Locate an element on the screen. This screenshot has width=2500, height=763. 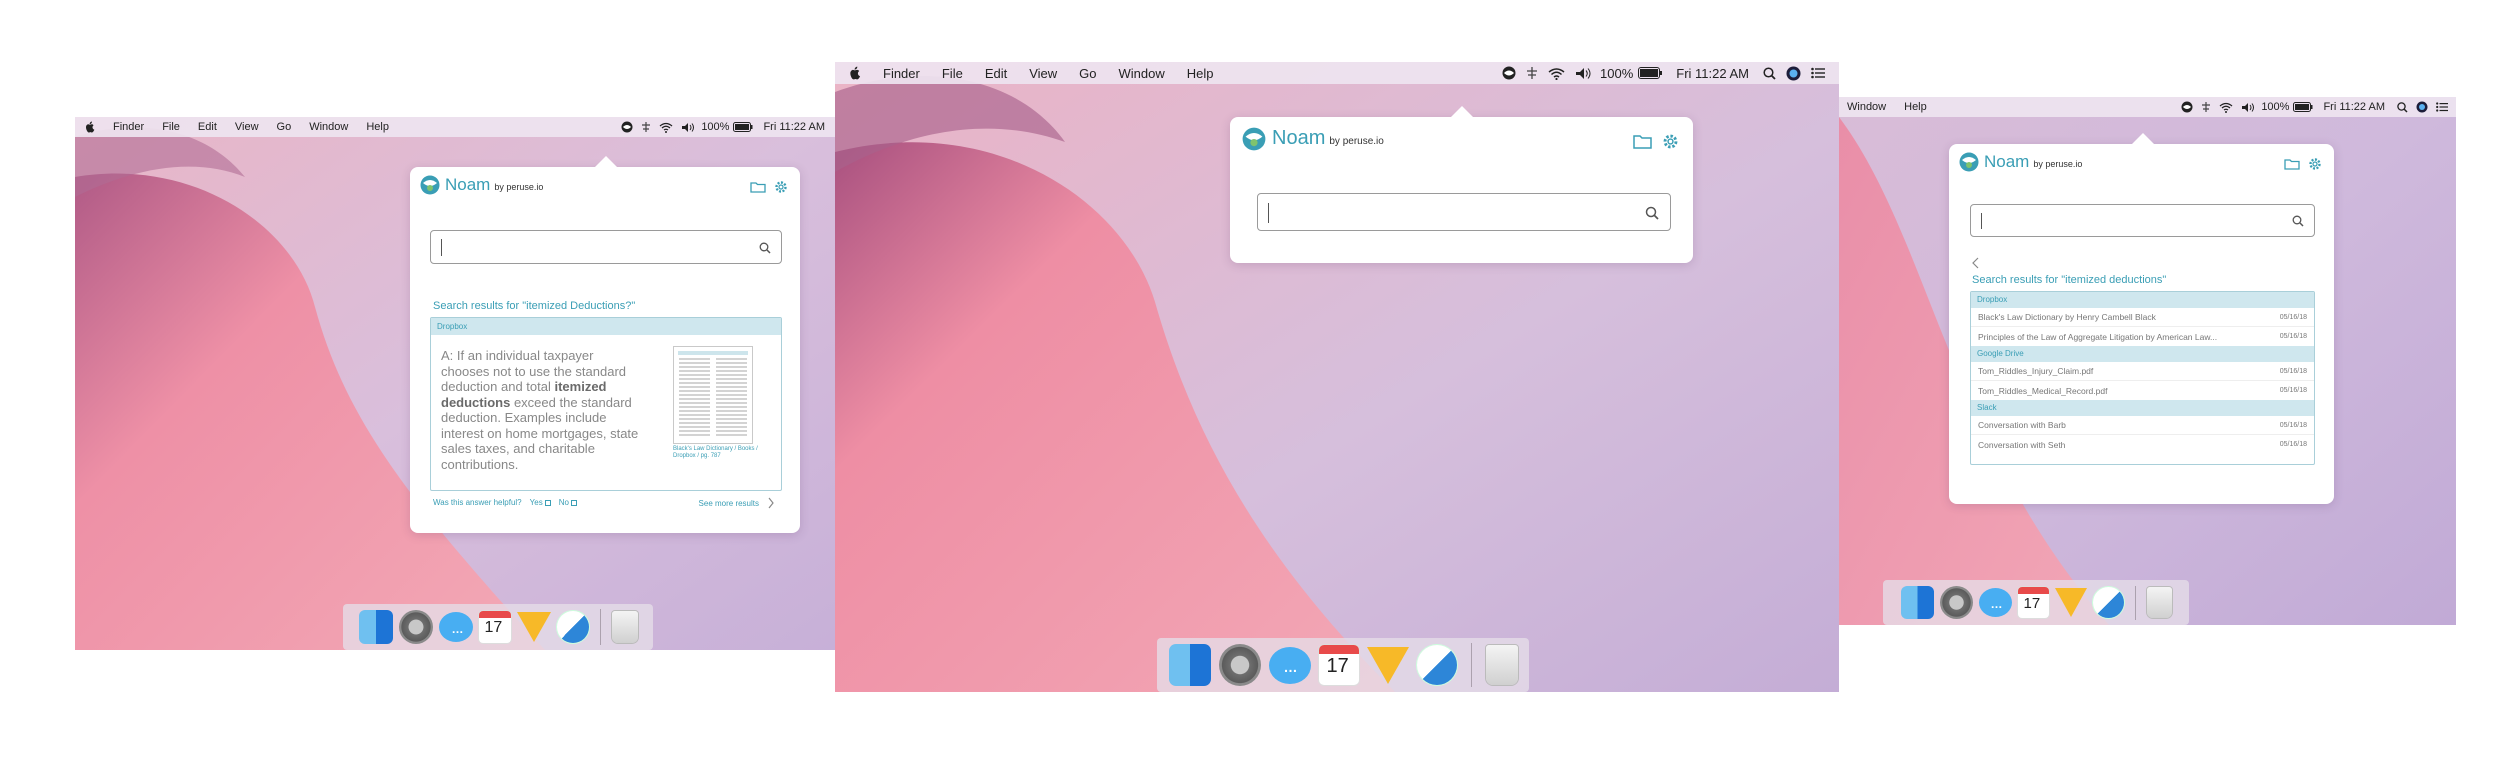
feedback-no-checkbox is located at coordinates (573, 502).